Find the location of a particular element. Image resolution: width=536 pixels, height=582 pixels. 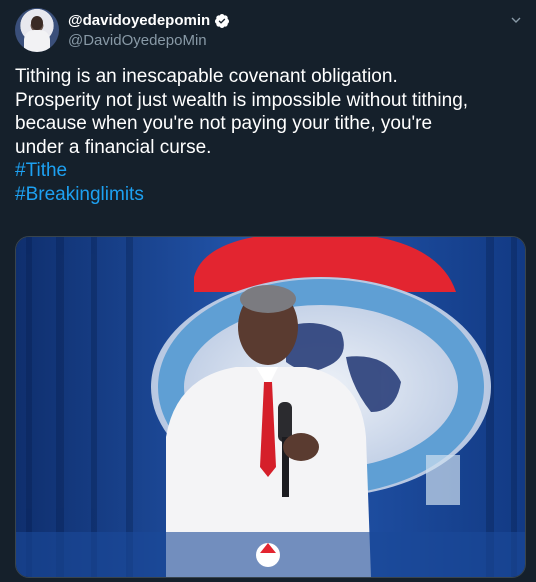

avatar-head is located at coordinates (37, 23).